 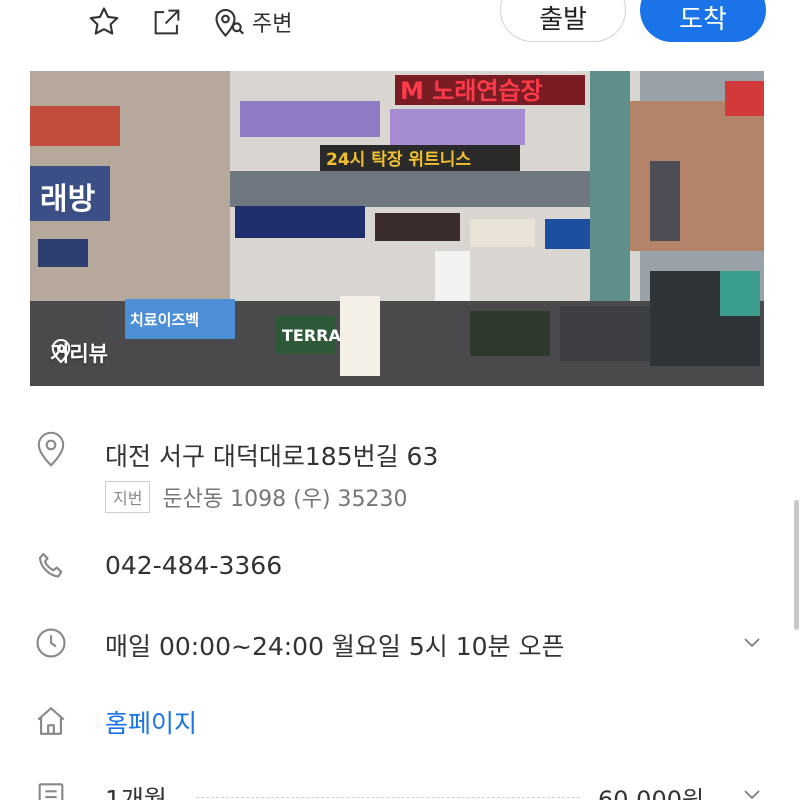 What do you see at coordinates (50, 565) in the screenshot?
I see `phone-icon` at bounding box center [50, 565].